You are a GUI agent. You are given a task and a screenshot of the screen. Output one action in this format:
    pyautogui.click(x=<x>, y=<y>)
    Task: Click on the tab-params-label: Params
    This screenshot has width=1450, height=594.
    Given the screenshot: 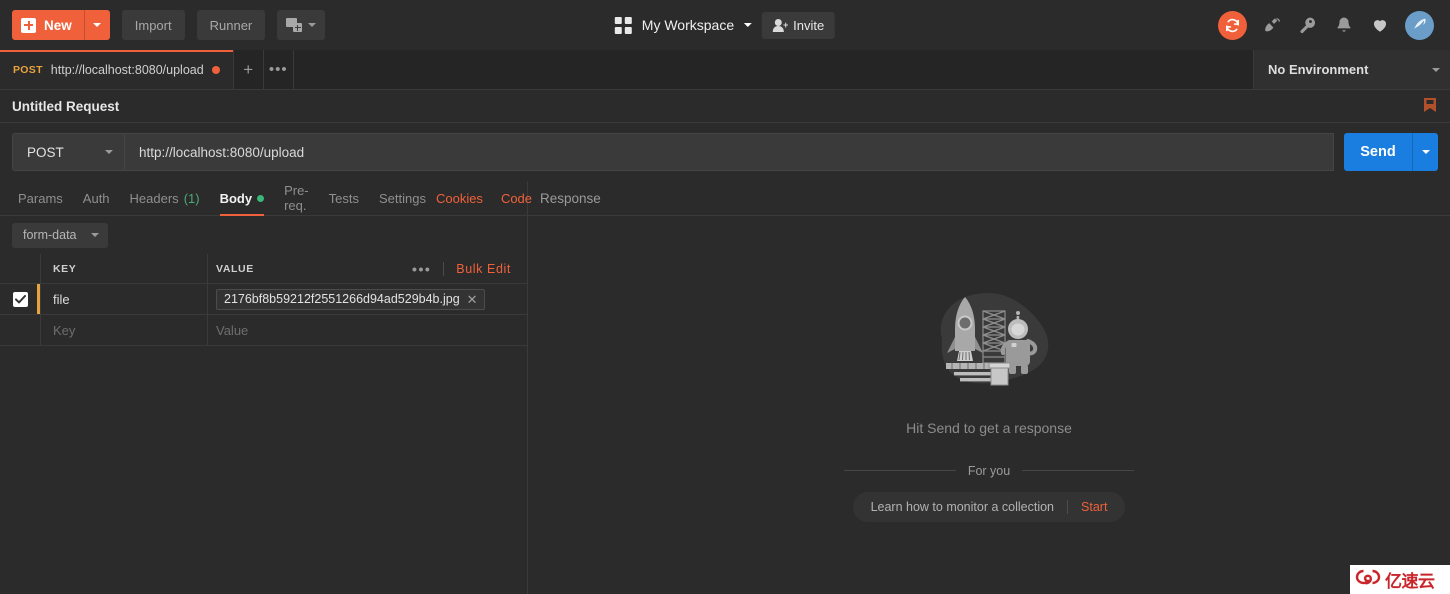 What is the action you would take?
    pyautogui.click(x=40, y=198)
    